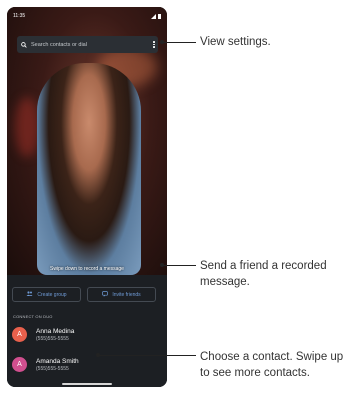 Image resolution: width=361 pixels, height=394 pixels. Describe the element at coordinates (33, 316) in the screenshot. I see `section-title: CONNECT ON DUO` at that location.